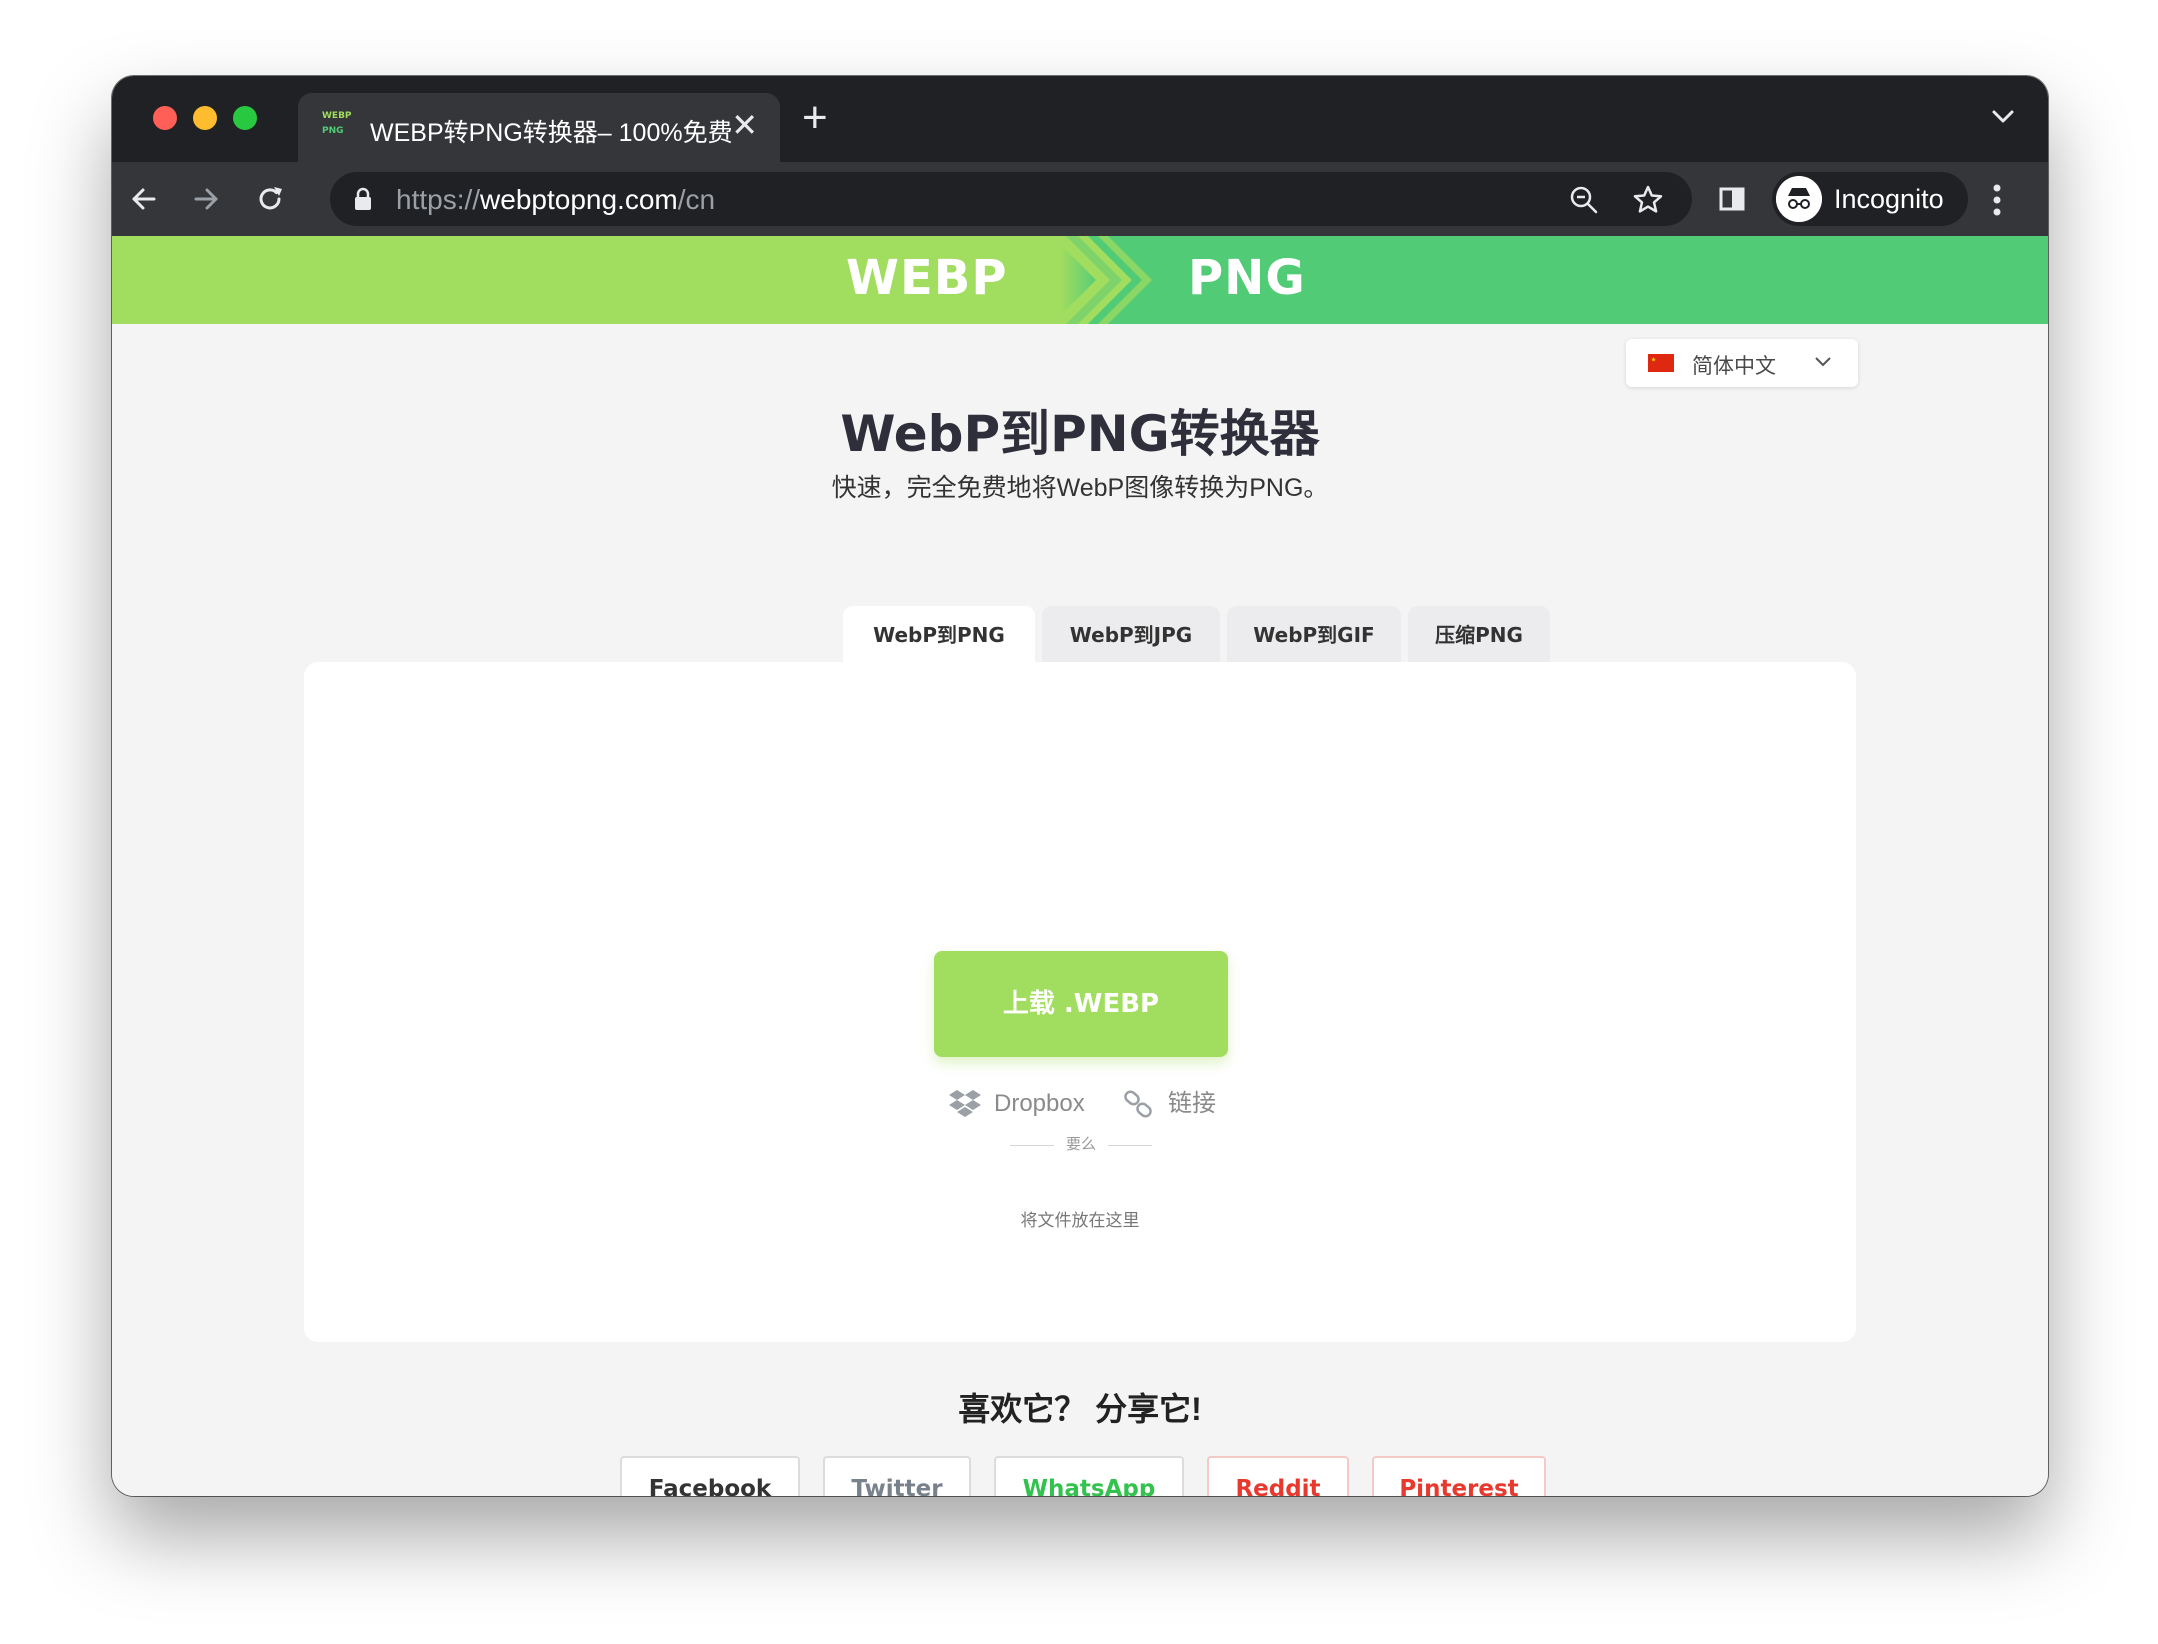  I want to click on reload-icon, so click(270, 199).